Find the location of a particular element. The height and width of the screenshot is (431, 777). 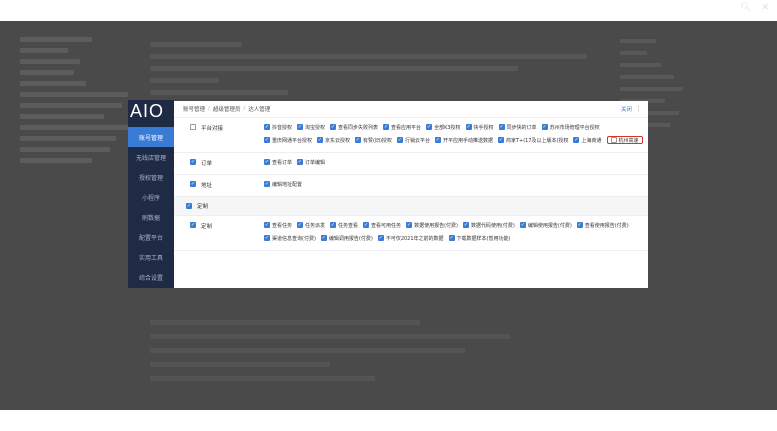

permission-checkbox: ✓ 查看任务 is located at coordinates (278, 225).